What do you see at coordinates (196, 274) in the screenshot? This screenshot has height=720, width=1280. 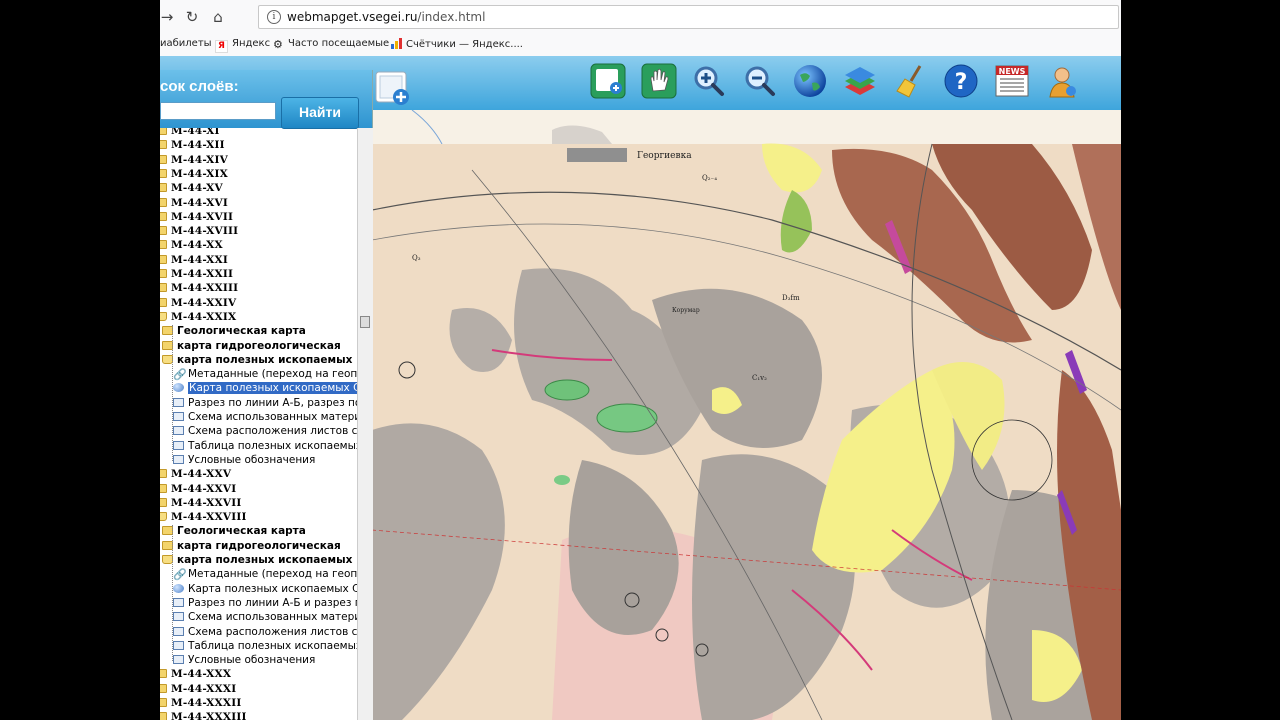 I see `tree-item: M-44-XXII` at bounding box center [196, 274].